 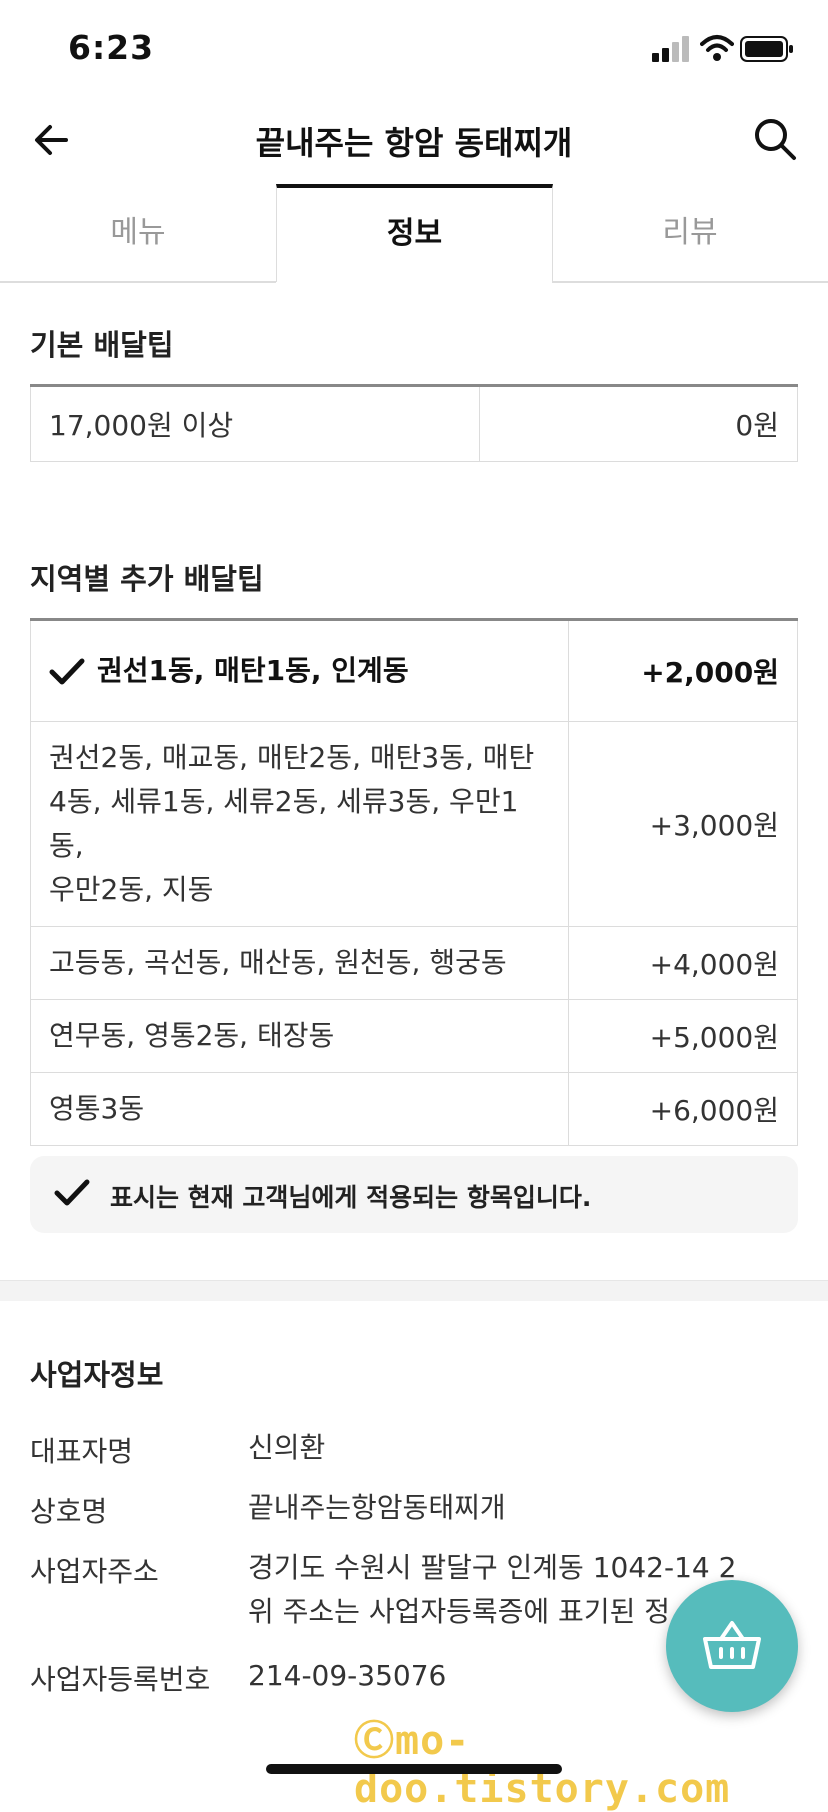 I want to click on tab-menu: 메뉴, so click(x=138, y=233).